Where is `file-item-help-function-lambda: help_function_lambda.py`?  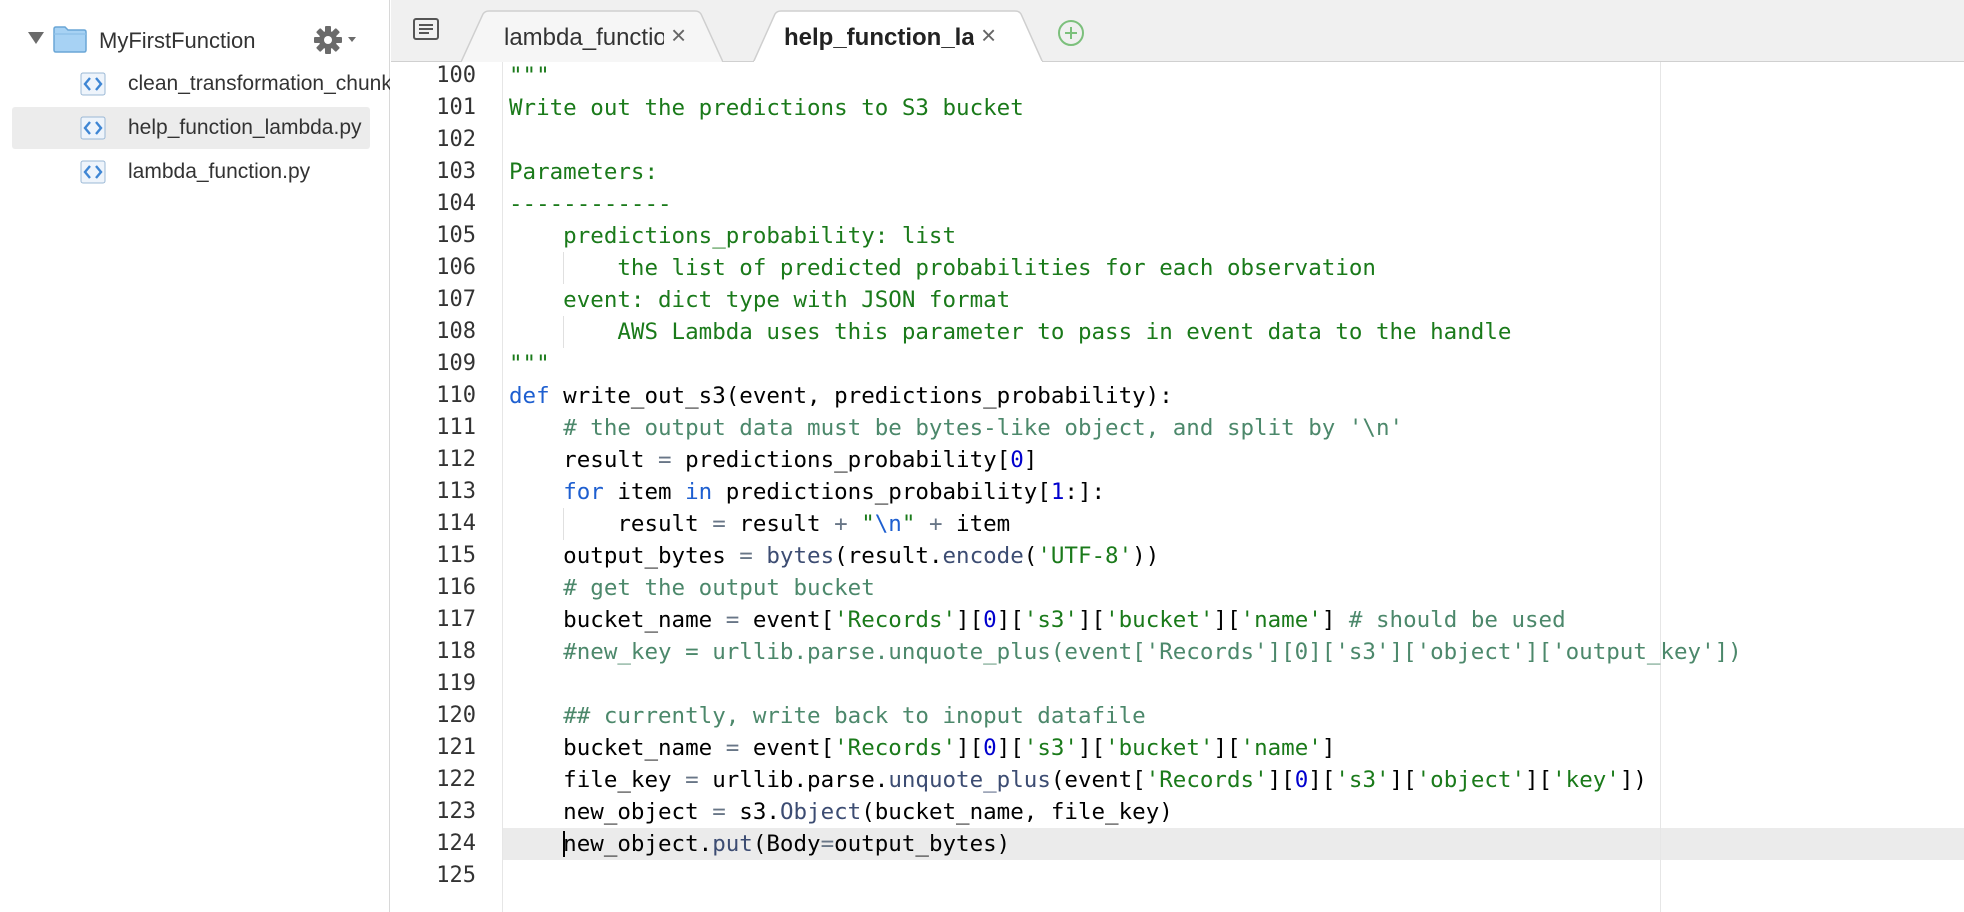 file-item-help-function-lambda: help_function_lambda.py is located at coordinates (191, 128).